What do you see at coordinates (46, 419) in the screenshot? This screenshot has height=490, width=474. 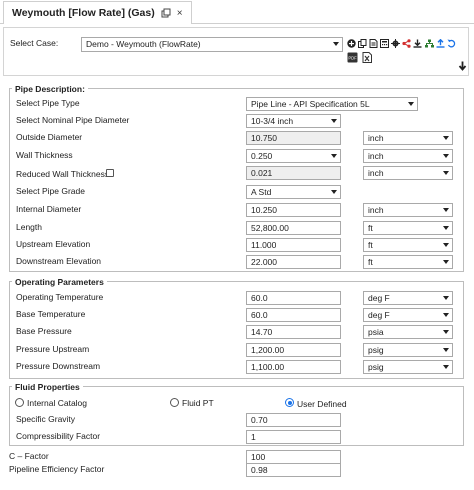 I see `specific-gravity-label: Specific Gravity` at bounding box center [46, 419].